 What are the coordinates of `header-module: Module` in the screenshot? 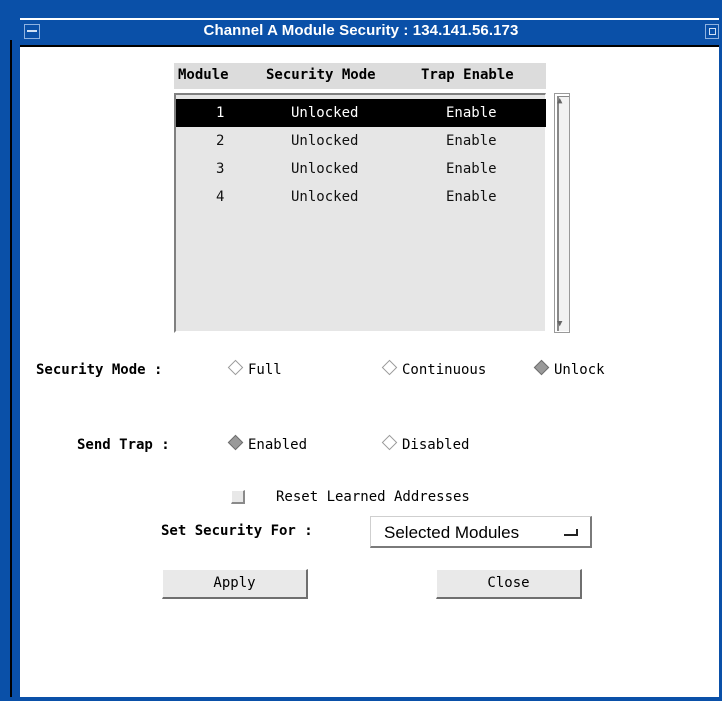 It's located at (203, 75).